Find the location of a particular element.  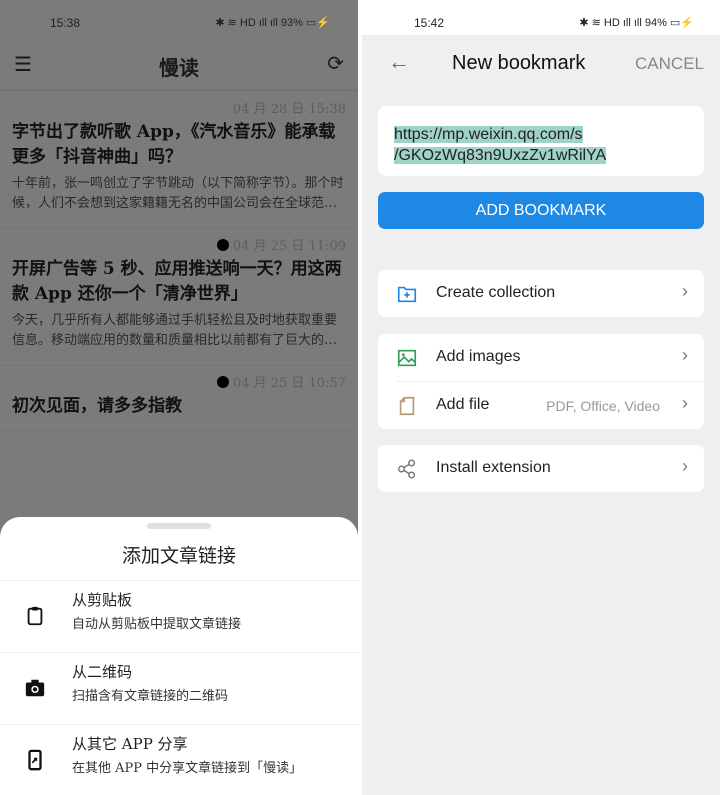

extension-card: Install extension › is located at coordinates (541, 468).